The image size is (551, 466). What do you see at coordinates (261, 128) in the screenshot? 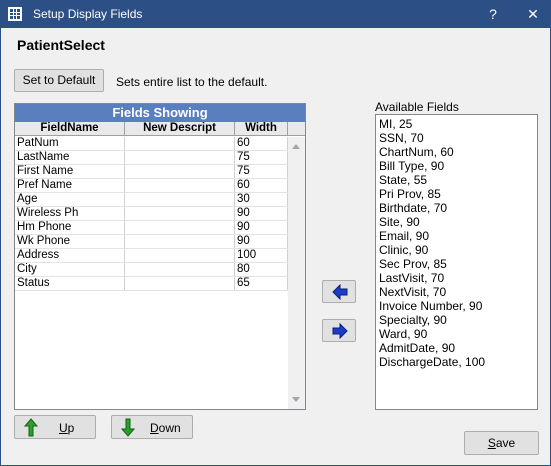
I see `column-header-width: Width` at bounding box center [261, 128].